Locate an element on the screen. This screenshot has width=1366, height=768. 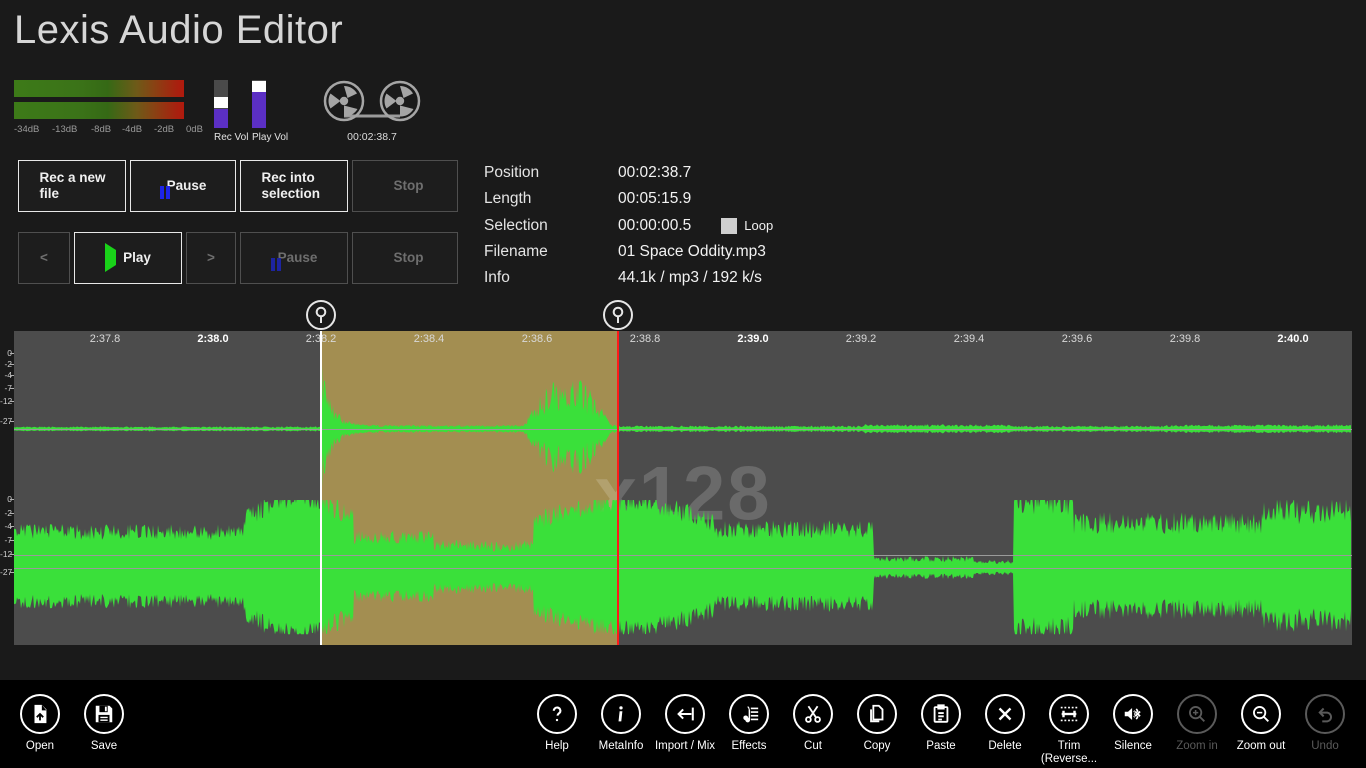
play-triangle-icon is located at coordinates (111, 258).